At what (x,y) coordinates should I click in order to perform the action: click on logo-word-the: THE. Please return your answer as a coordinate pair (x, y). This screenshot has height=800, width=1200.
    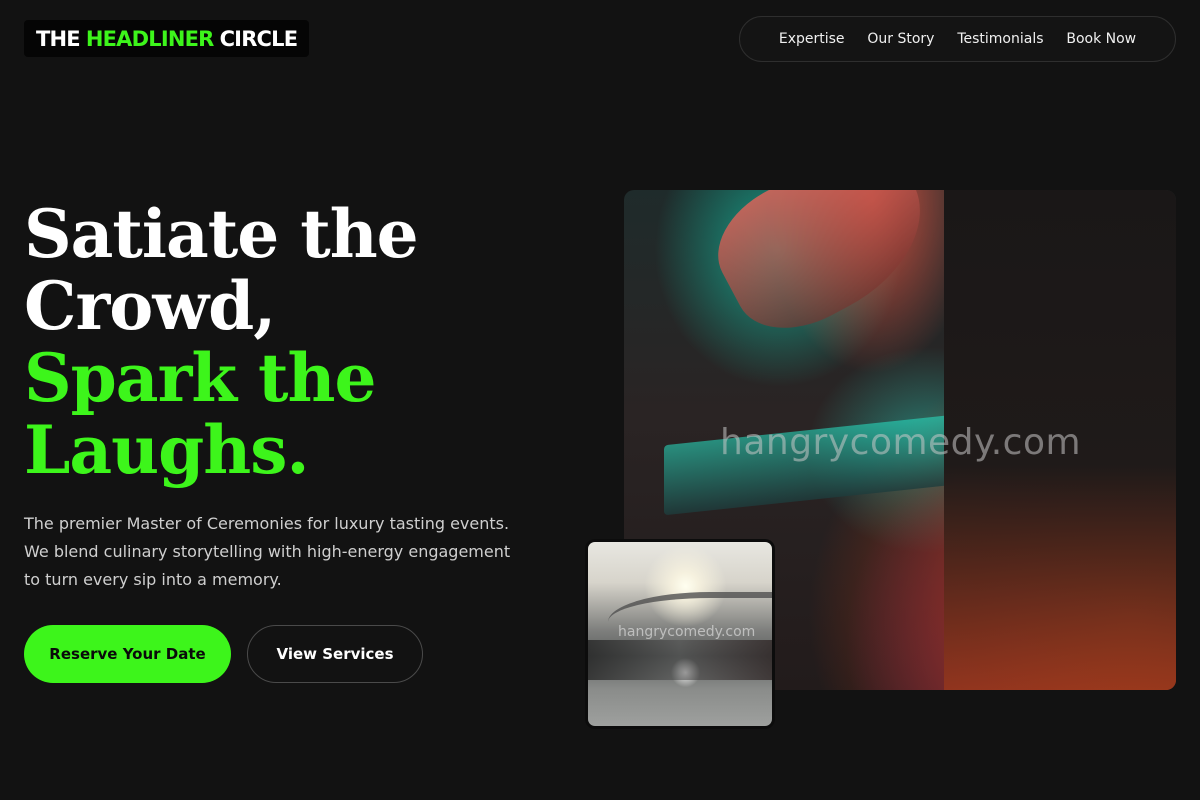
    Looking at the image, I should click on (58, 38).